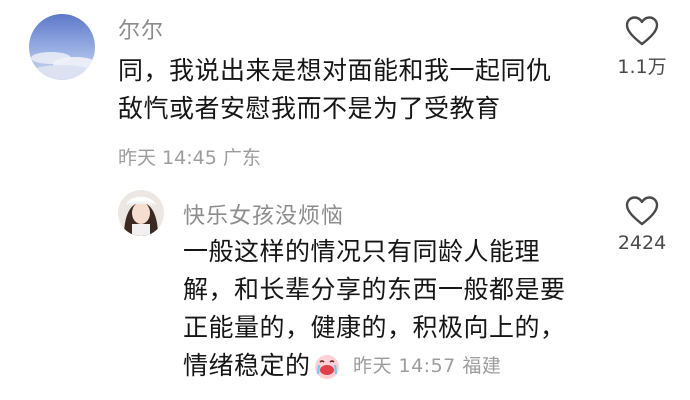  What do you see at coordinates (141, 29) in the screenshot?
I see `comment-username: 尔尔` at bounding box center [141, 29].